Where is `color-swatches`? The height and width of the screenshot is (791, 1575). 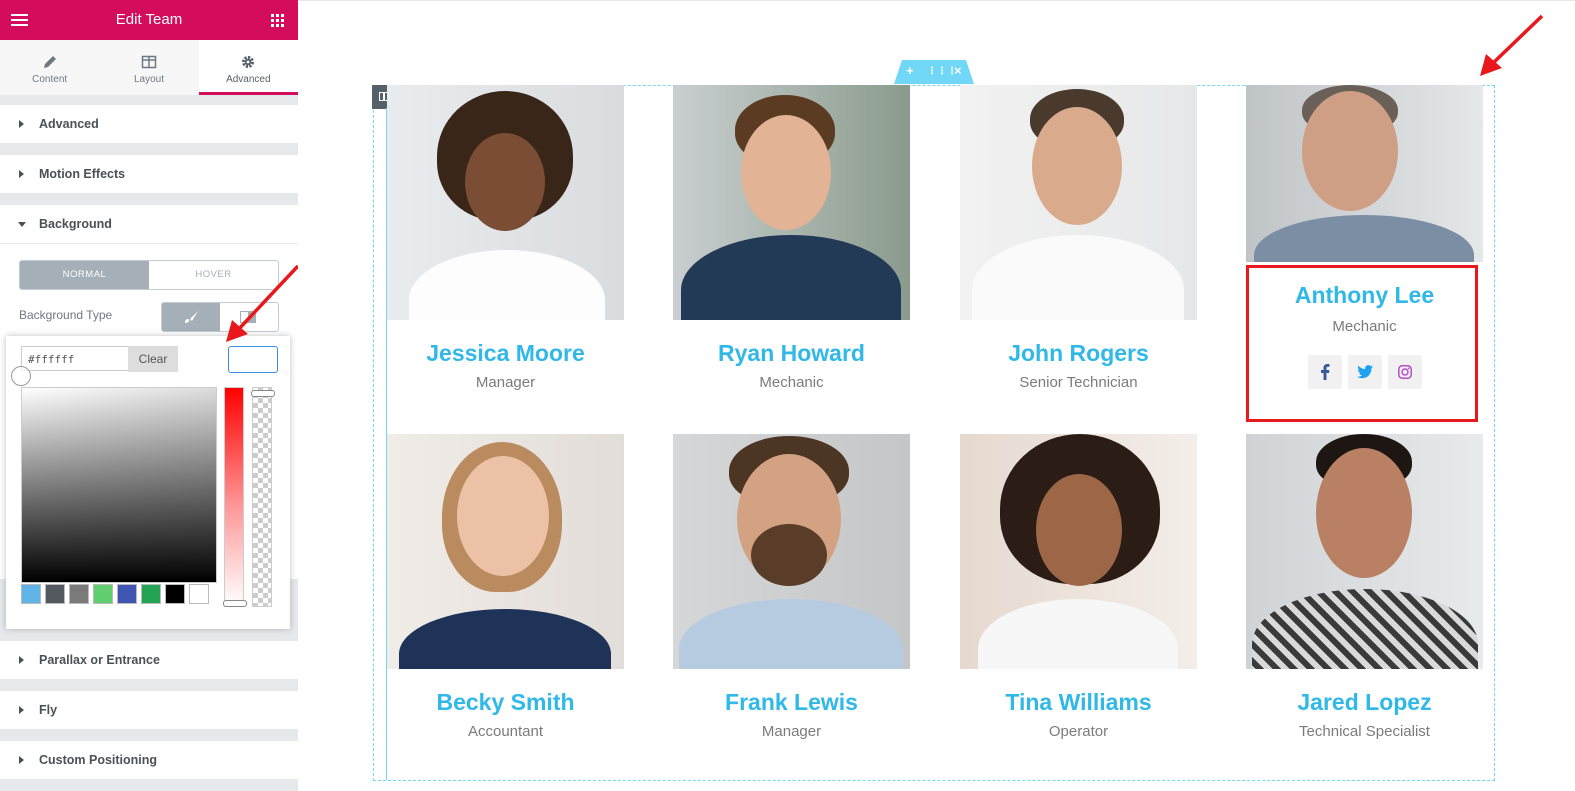 color-swatches is located at coordinates (115, 594).